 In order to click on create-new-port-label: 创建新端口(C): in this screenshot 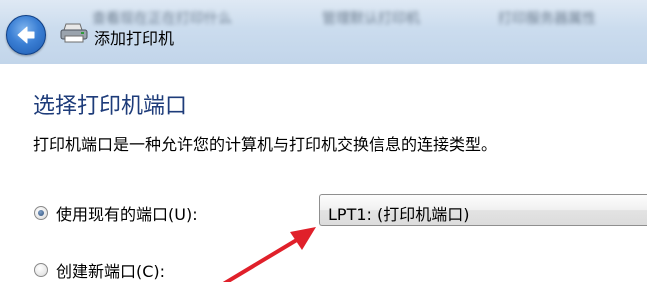, I will do `click(110, 270)`.